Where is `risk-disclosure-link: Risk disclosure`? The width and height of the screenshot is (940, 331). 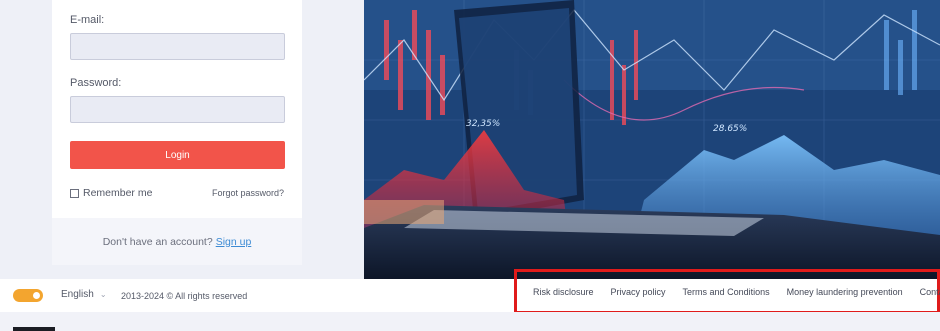
risk-disclosure-link: Risk disclosure is located at coordinates (563, 292).